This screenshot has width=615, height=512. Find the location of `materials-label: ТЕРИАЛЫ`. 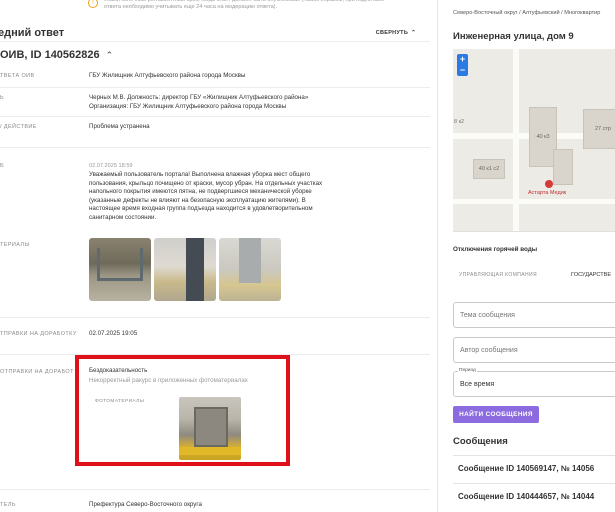

materials-label: ТЕРИАЛЫ is located at coordinates (15, 245).